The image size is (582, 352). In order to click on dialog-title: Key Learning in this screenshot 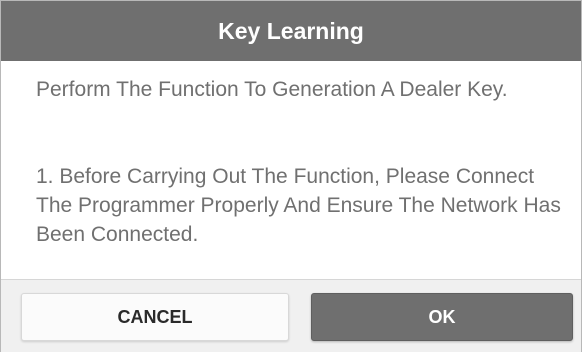, I will do `click(291, 30)`.